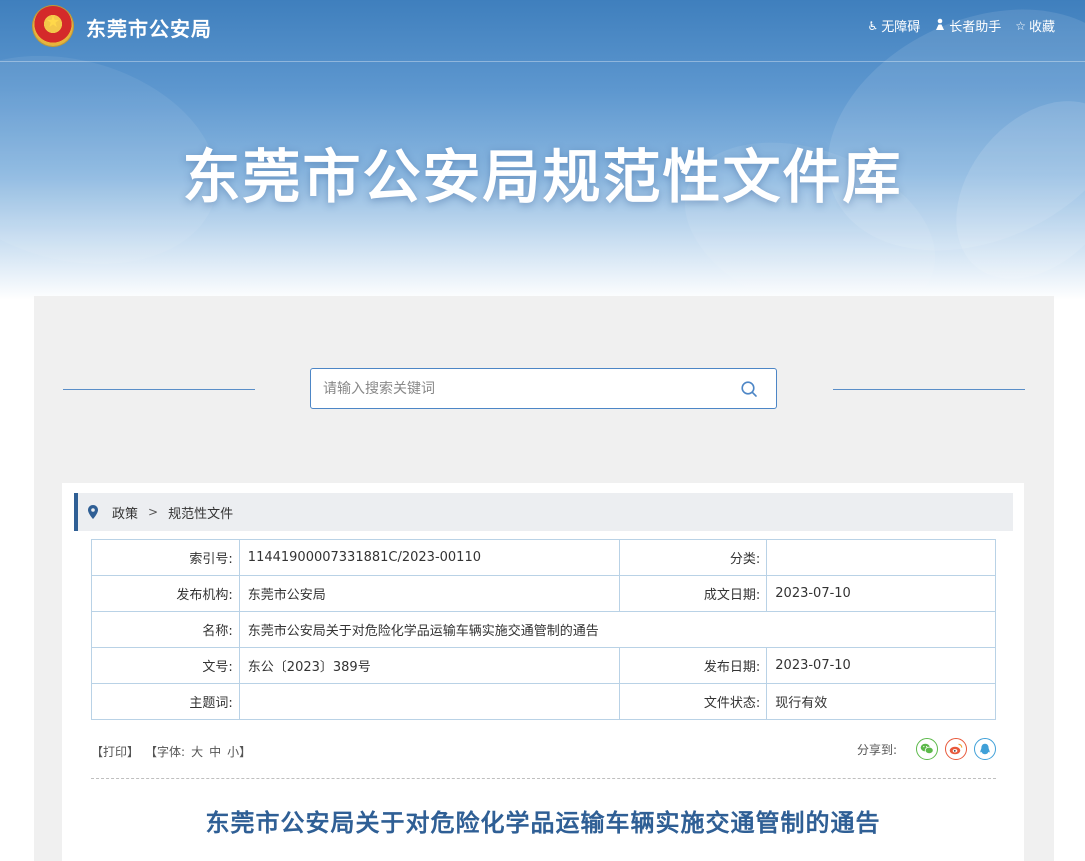 The width and height of the screenshot is (1085, 861). I want to click on favorite-link: ☆ 收藏, so click(1035, 26).